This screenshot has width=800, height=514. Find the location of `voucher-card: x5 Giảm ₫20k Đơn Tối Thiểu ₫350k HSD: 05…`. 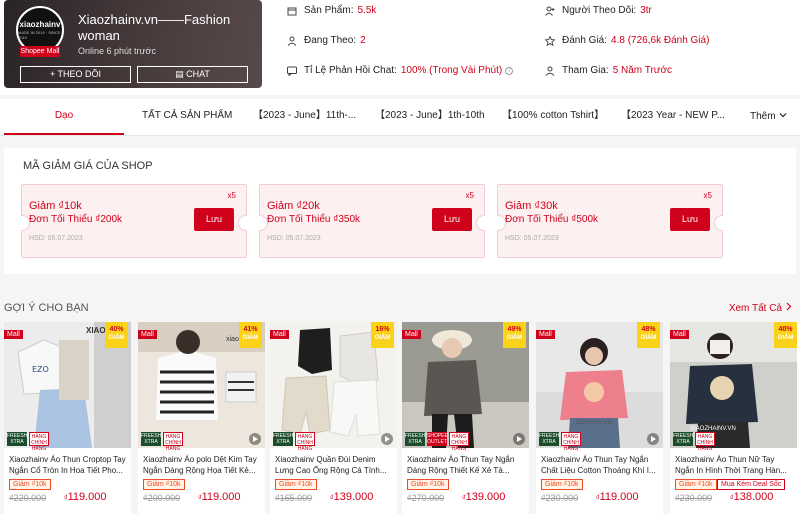

voucher-card: x5 Giảm ₫20k Đơn Tối Thiểu ₫350k HSD: 05… is located at coordinates (372, 221).